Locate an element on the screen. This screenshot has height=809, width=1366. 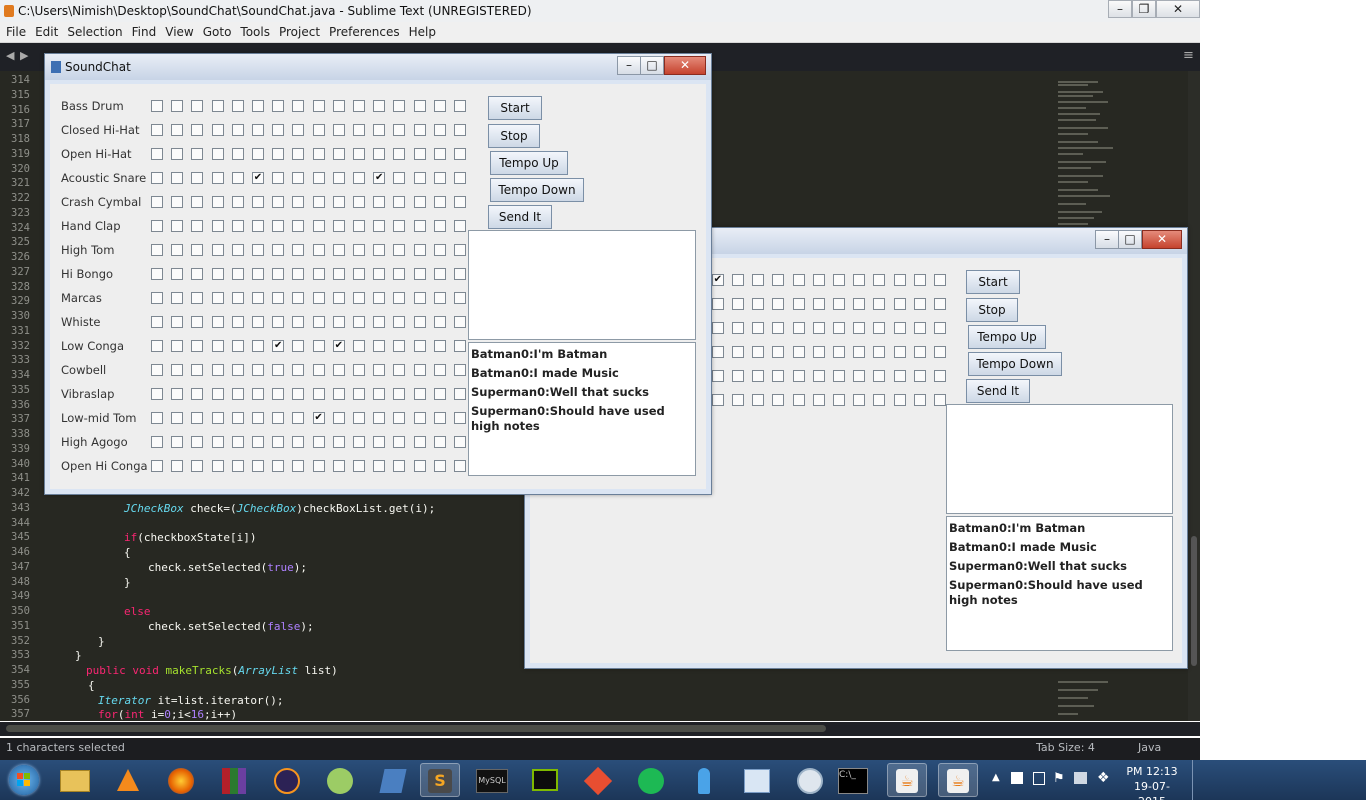
explorer-taskbar-icon is located at coordinates (75, 780).